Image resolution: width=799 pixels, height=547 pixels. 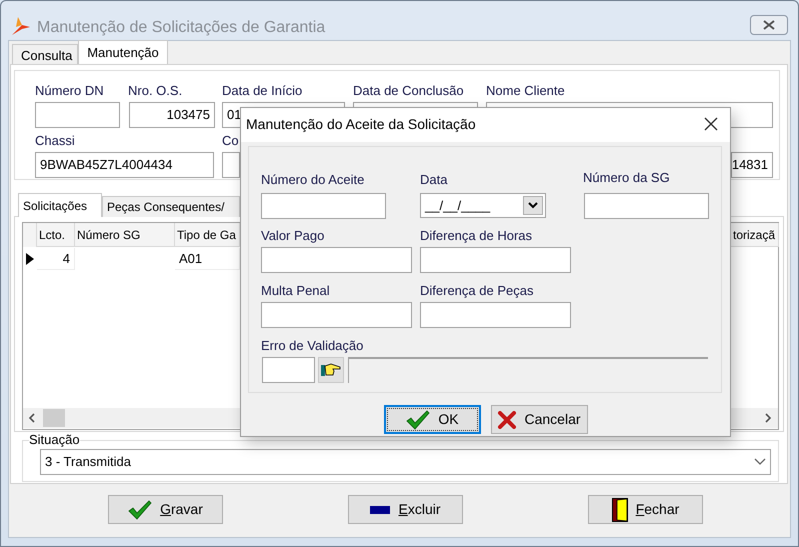 What do you see at coordinates (312, 179) in the screenshot?
I see `field-label: Número do Aceite` at bounding box center [312, 179].